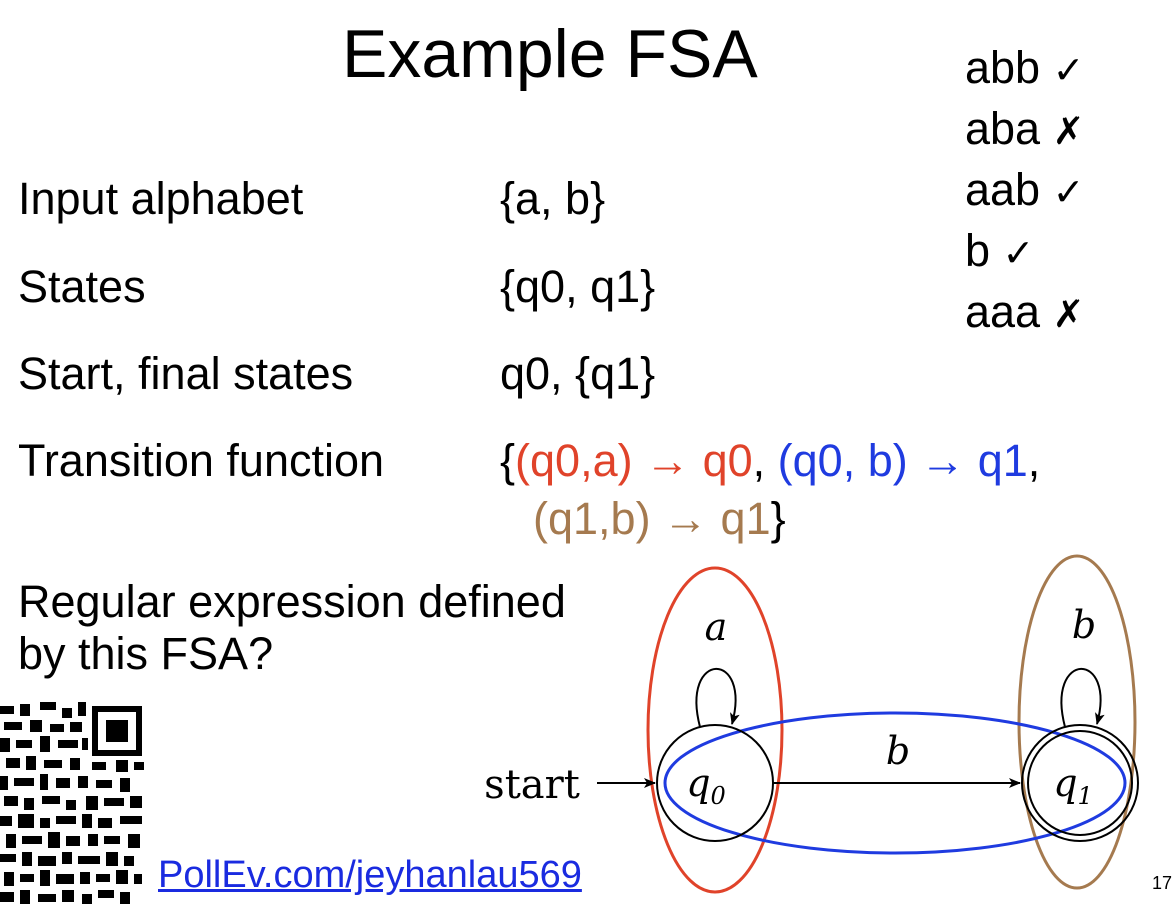 The width and height of the screenshot is (1172, 906). I want to click on edge-label-b: b, so click(898, 751).